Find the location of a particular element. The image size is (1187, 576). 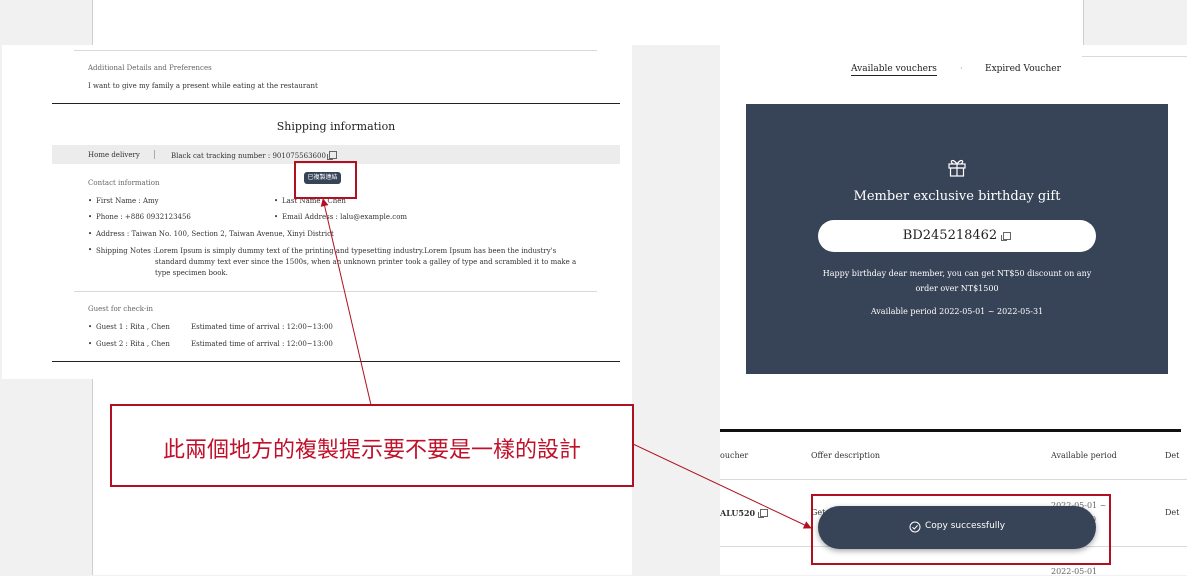

annotation-comment: 此兩個地方的複製提示要不要是一樣的設計 is located at coordinates (372, 445).